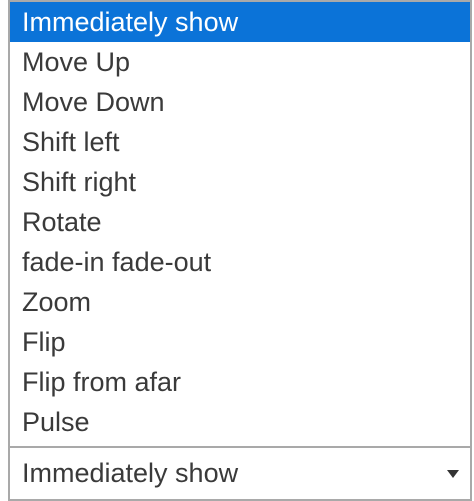  What do you see at coordinates (240, 382) in the screenshot?
I see `option-flip-from-afar: Flip from afar` at bounding box center [240, 382].